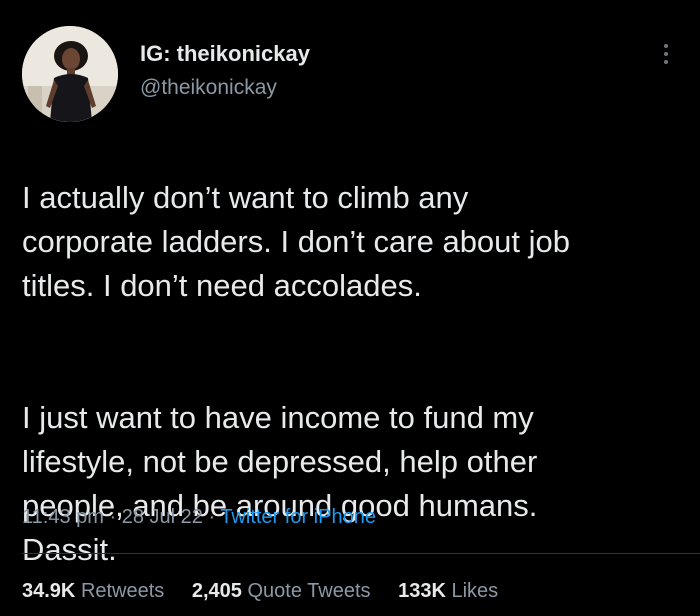 This screenshot has height=616, width=700. I want to click on tweet-time: 11:43 pm, so click(63, 517).